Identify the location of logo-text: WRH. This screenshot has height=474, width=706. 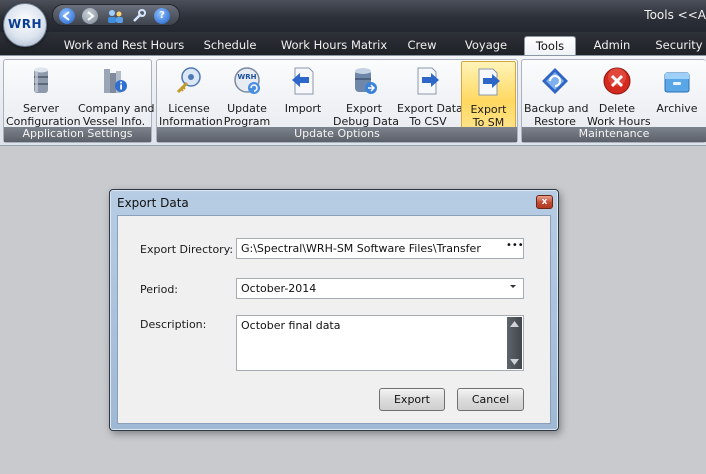
(25, 24).